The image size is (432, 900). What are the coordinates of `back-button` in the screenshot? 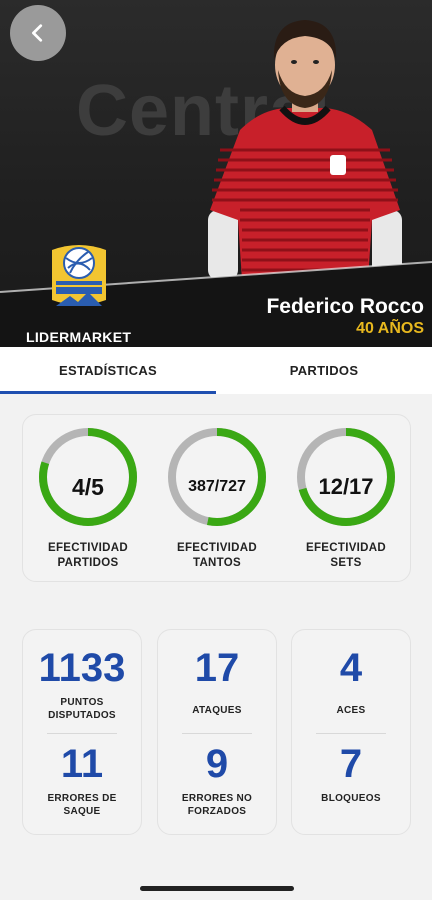 It's located at (38, 33).